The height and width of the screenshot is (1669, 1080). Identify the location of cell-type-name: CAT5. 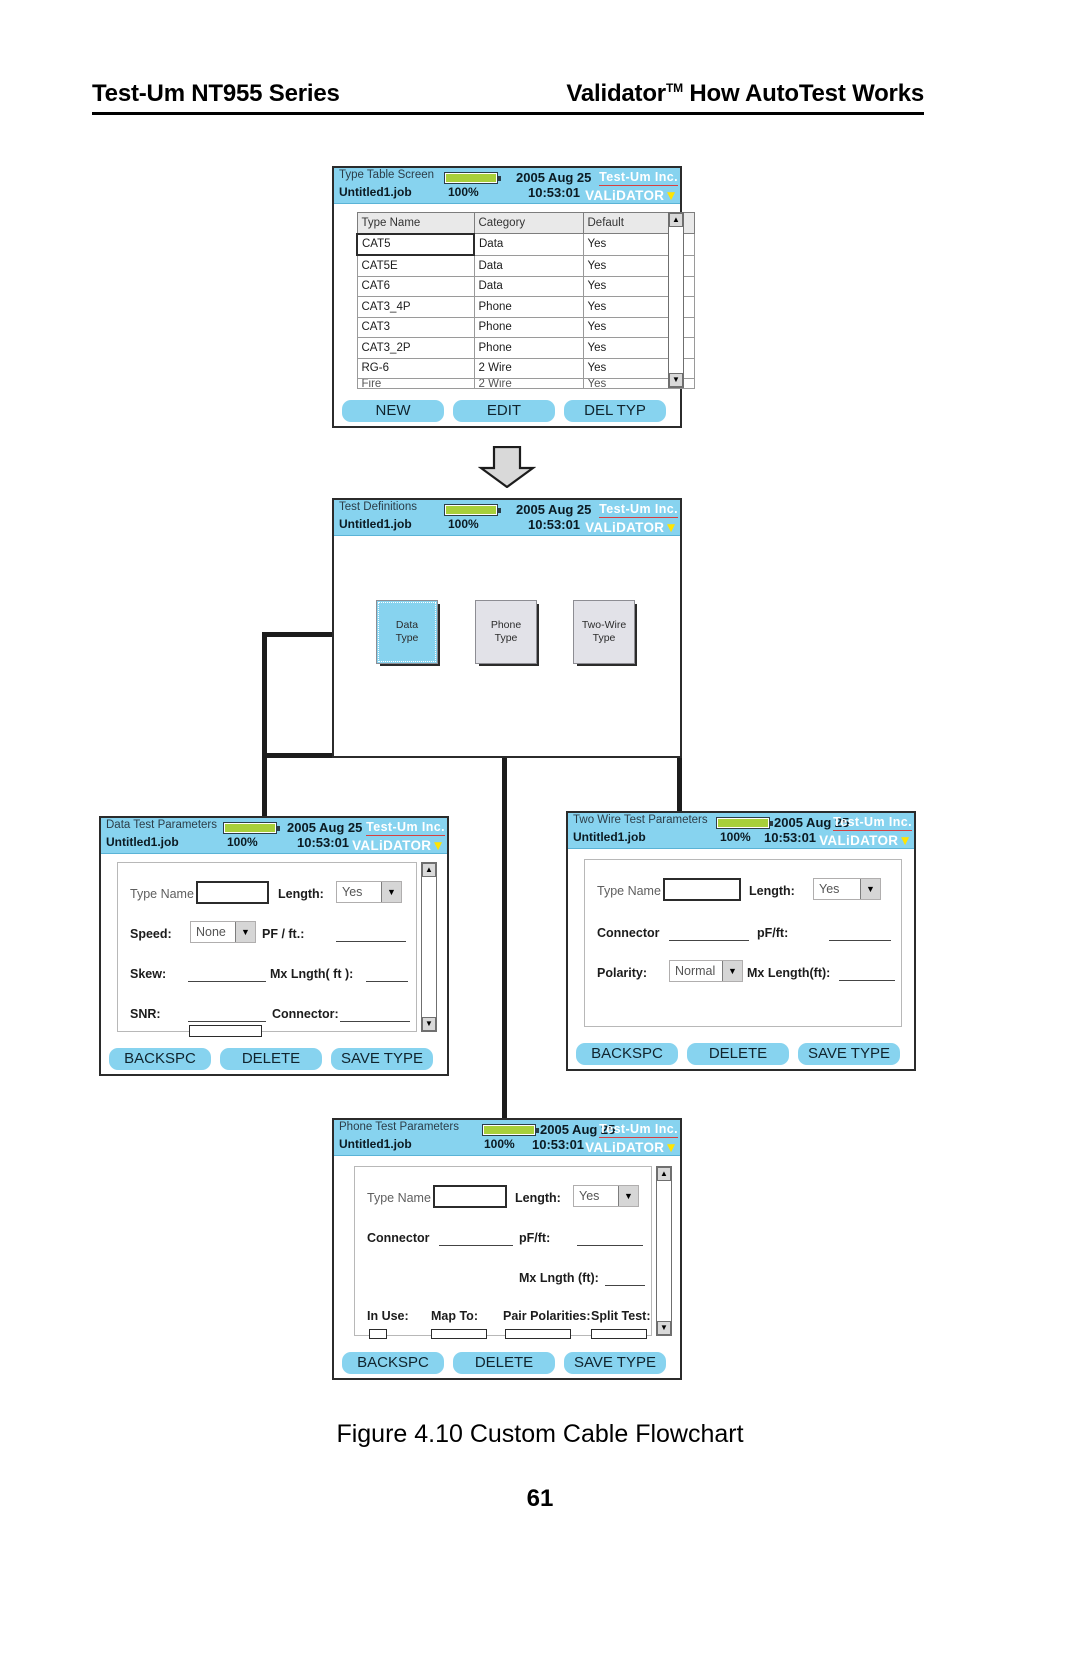
(415, 244).